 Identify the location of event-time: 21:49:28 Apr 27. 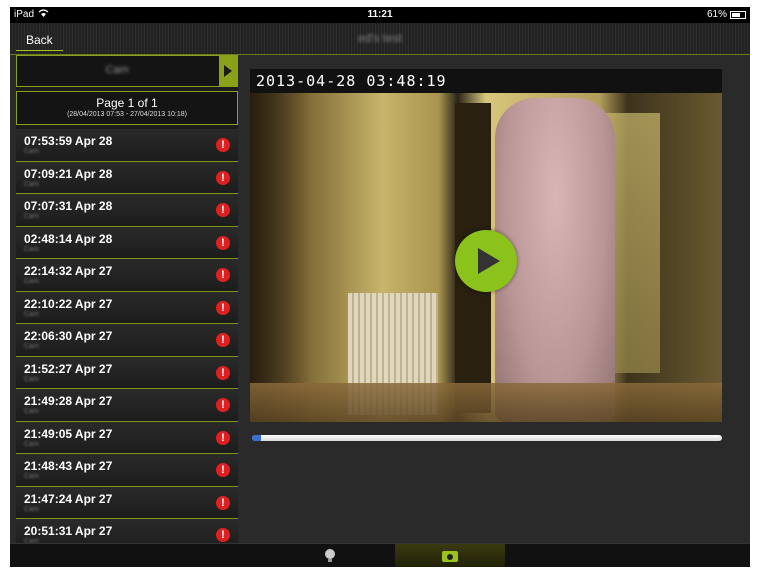
(68, 401).